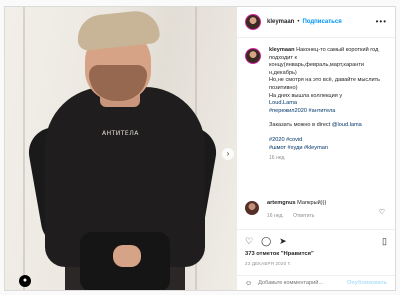  Describe the element at coordinates (298, 148) in the screenshot. I see `hashtag-links: #шмот #худи #kleyman` at that location.